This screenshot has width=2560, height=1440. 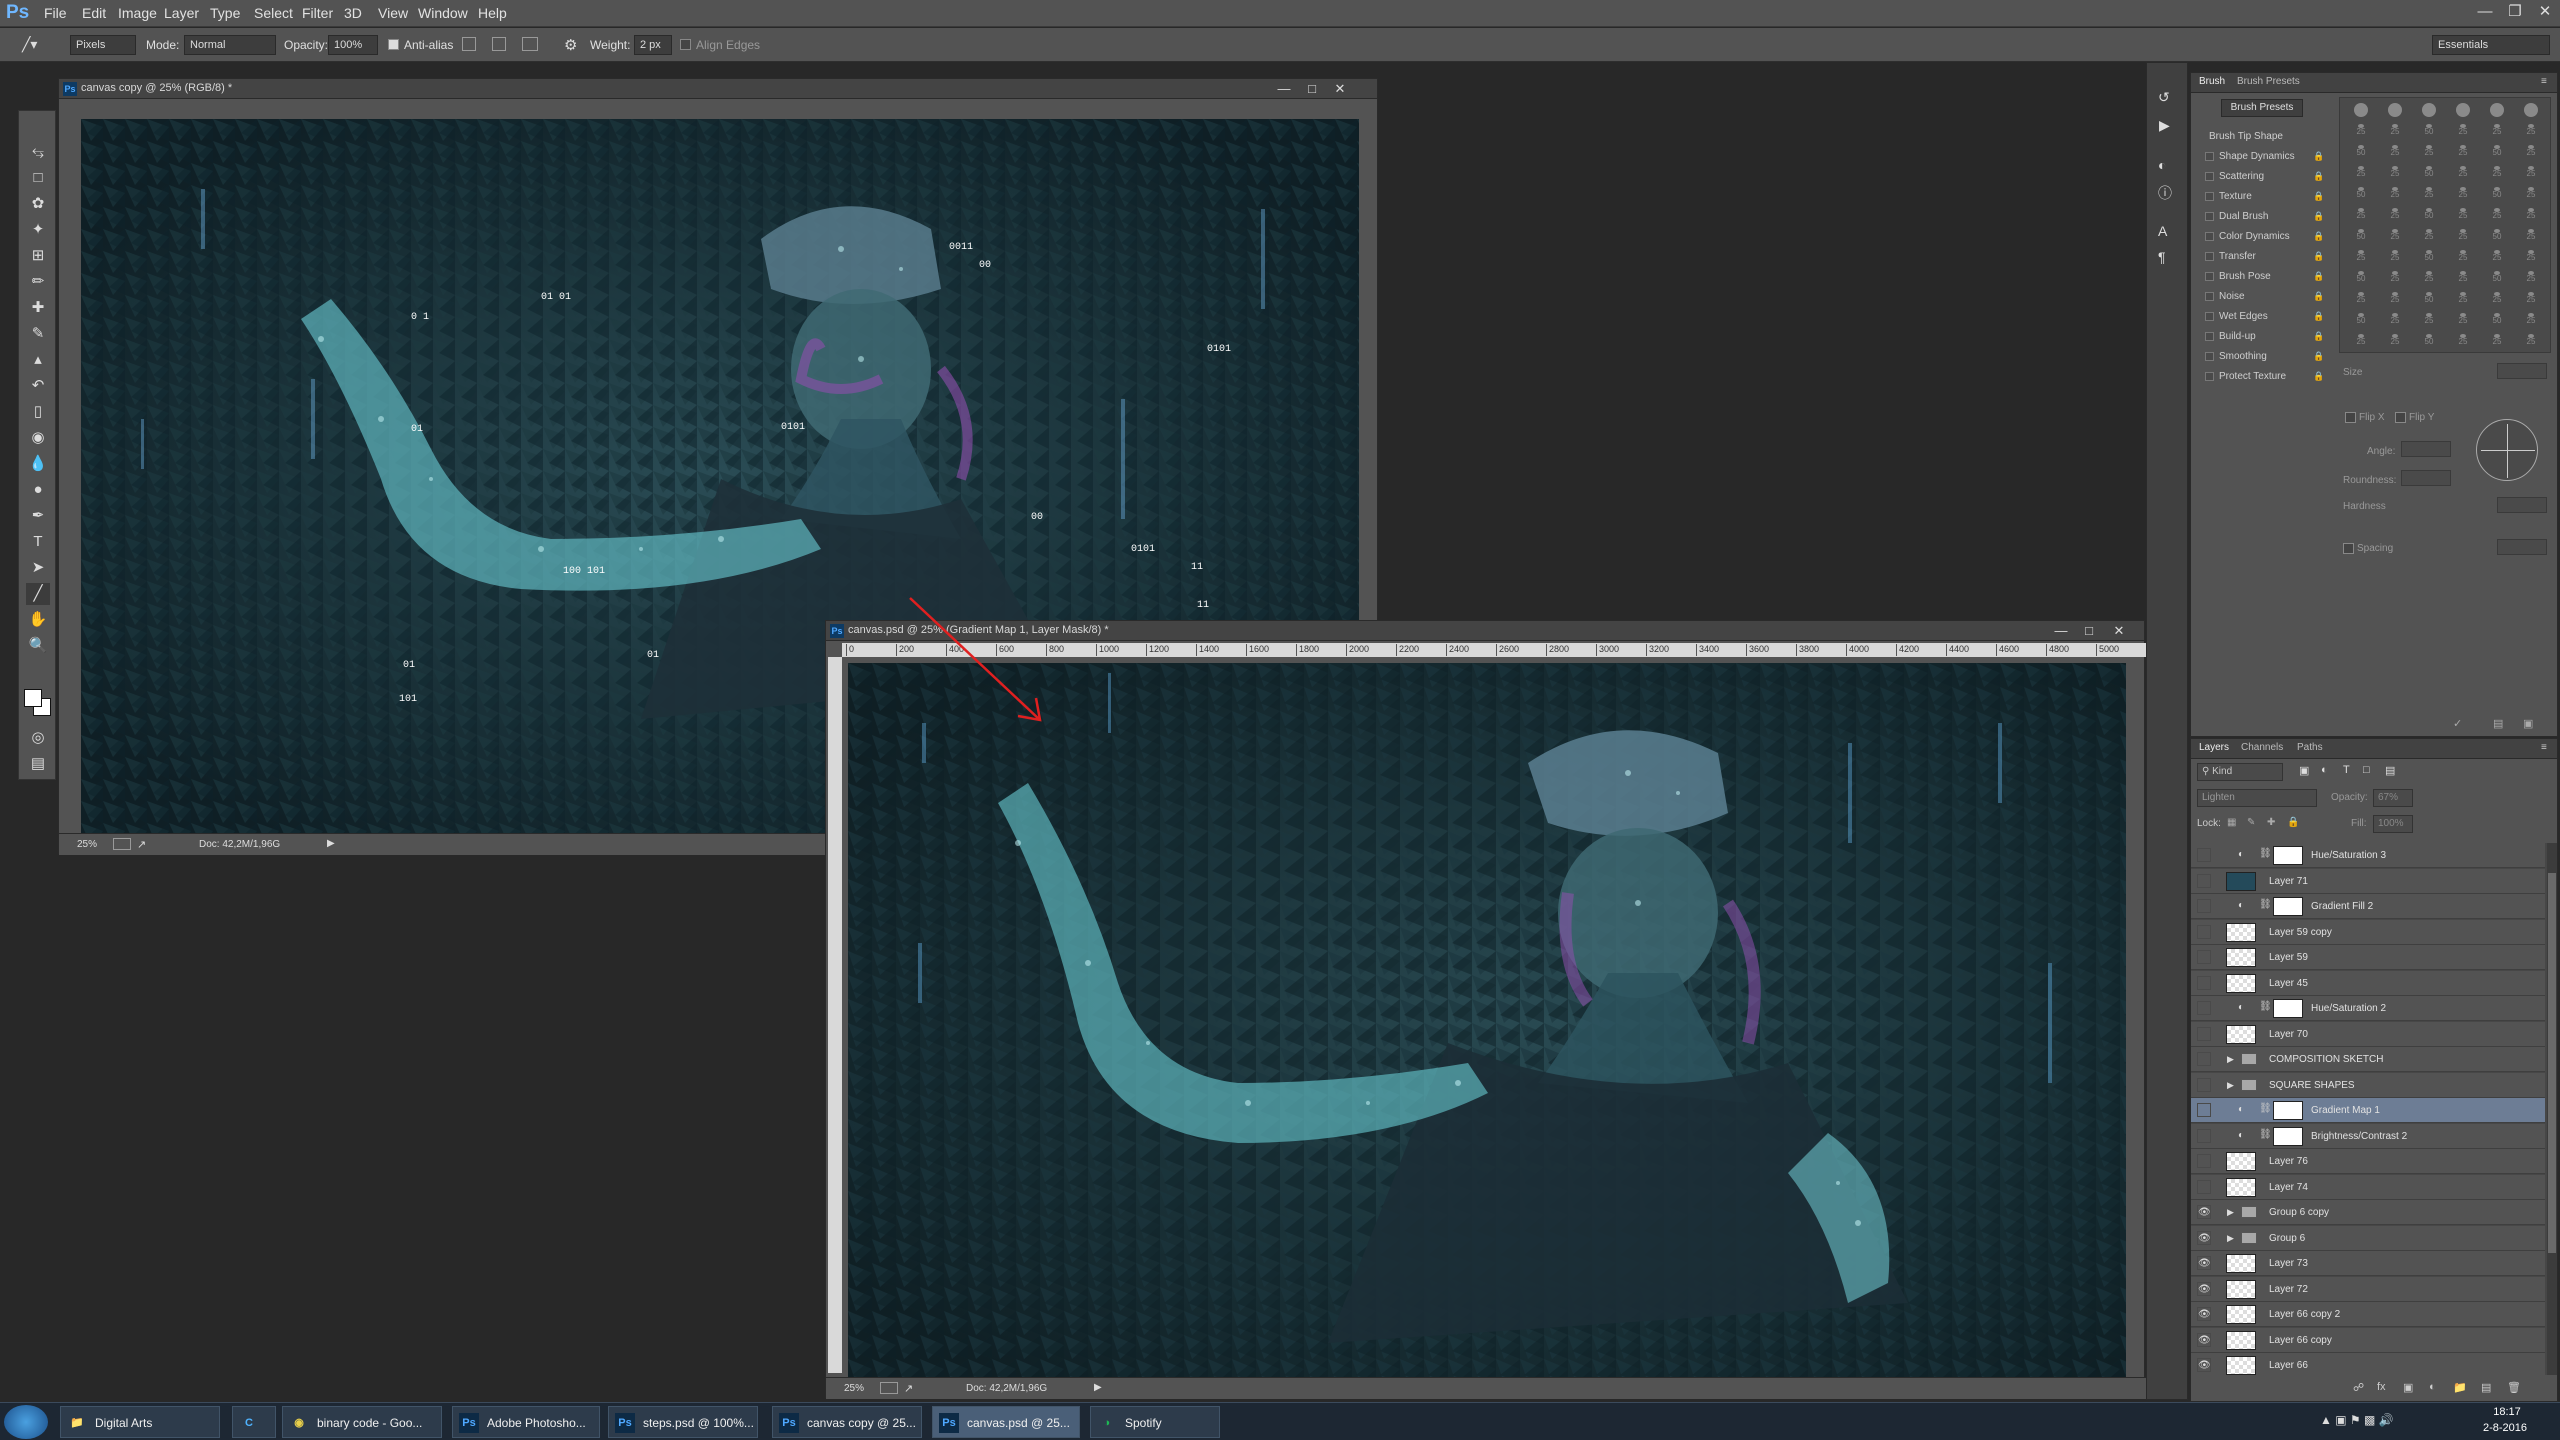 What do you see at coordinates (2505, 1428) in the screenshot?
I see `clock-date: 2-8-2016` at bounding box center [2505, 1428].